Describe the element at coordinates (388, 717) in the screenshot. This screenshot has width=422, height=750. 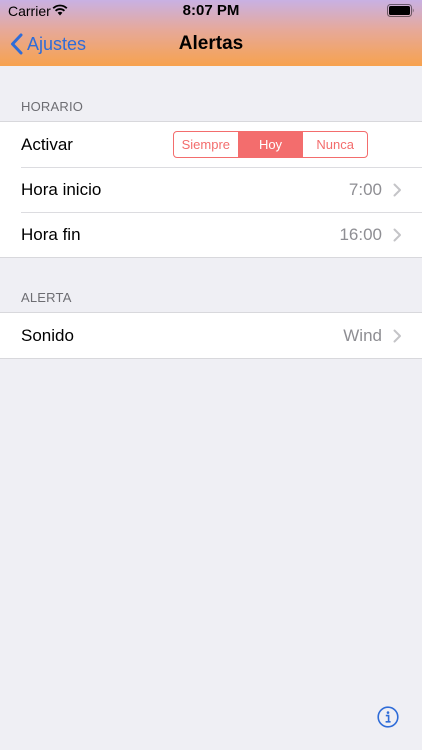
I see `info-icon` at that location.